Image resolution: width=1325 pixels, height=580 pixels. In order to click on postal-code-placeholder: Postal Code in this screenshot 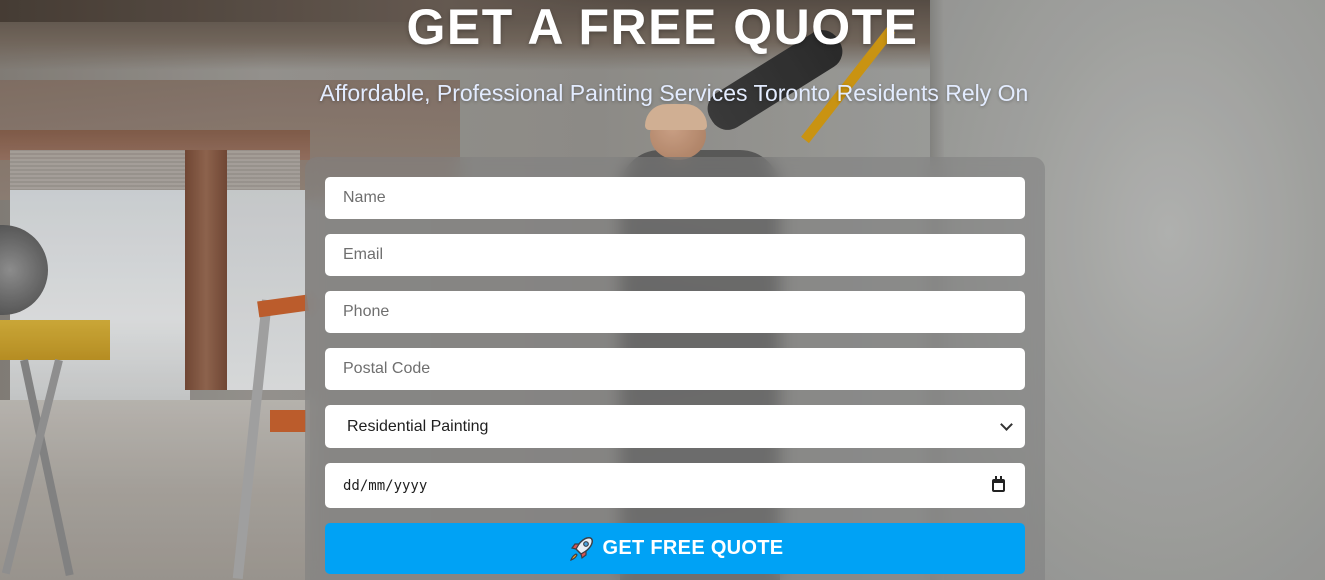, I will do `click(387, 368)`.